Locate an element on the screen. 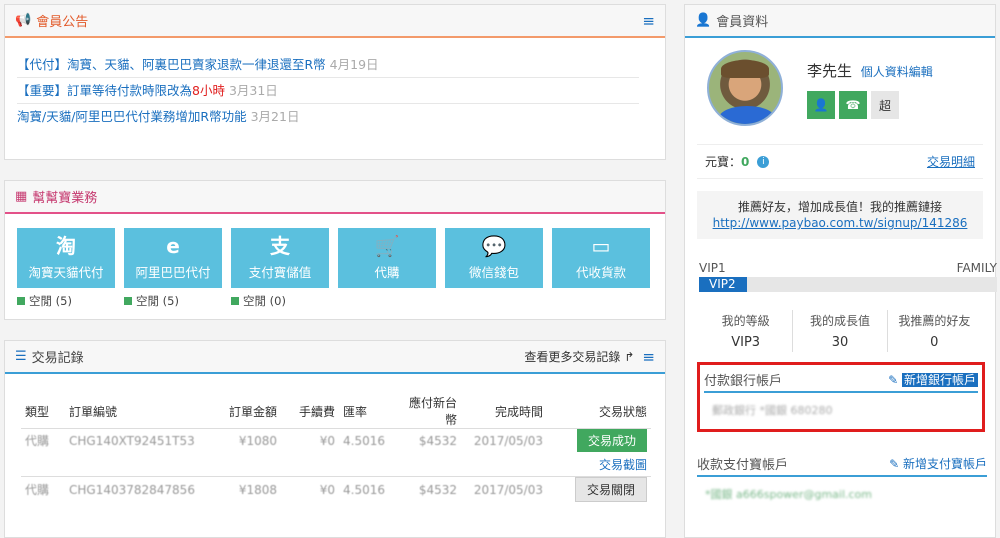 This screenshot has width=1000, height=538. transactions-title: ☰ 交易記錄 is located at coordinates (49, 357).